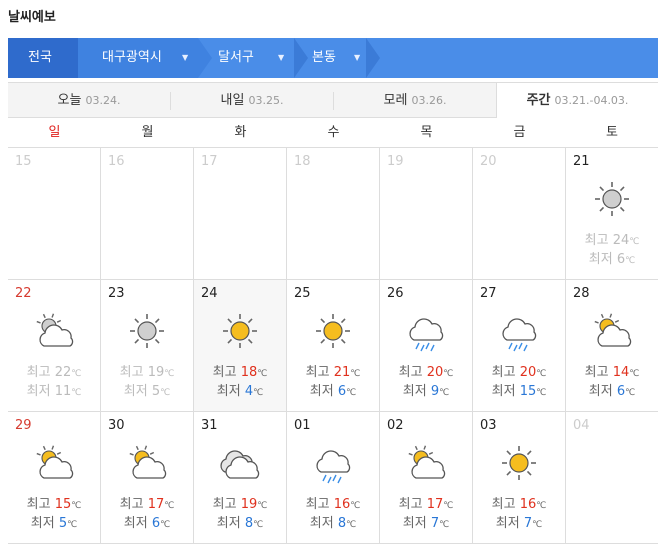 Image resolution: width=662 pixels, height=549 pixels. What do you see at coordinates (333, 373) in the screenshot?
I see `high-temp-row: 최고 21℃` at bounding box center [333, 373].